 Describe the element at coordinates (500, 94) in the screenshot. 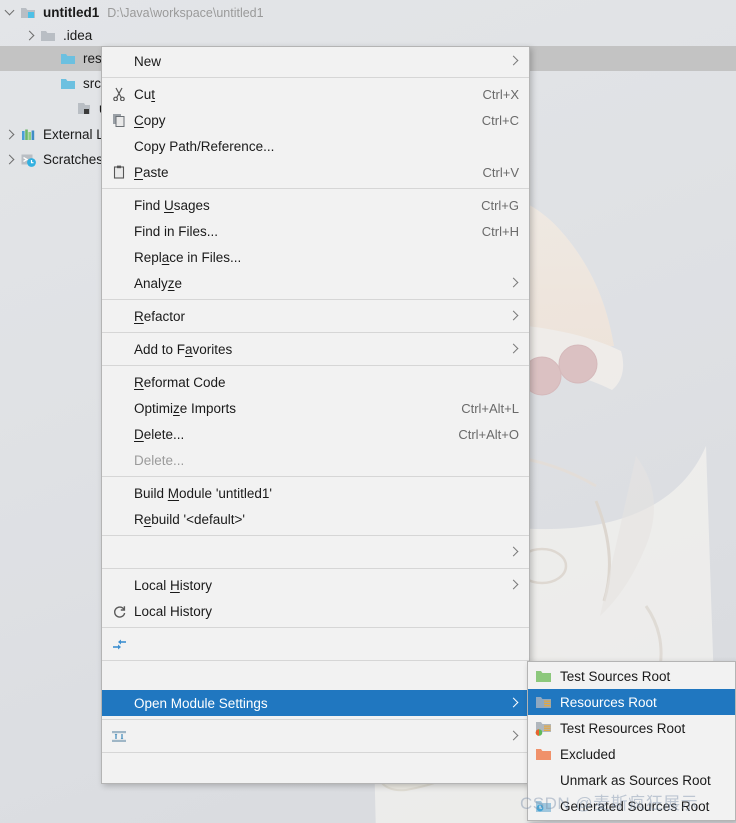

I see `menu-item-accelerator: Ctrl+X` at that location.